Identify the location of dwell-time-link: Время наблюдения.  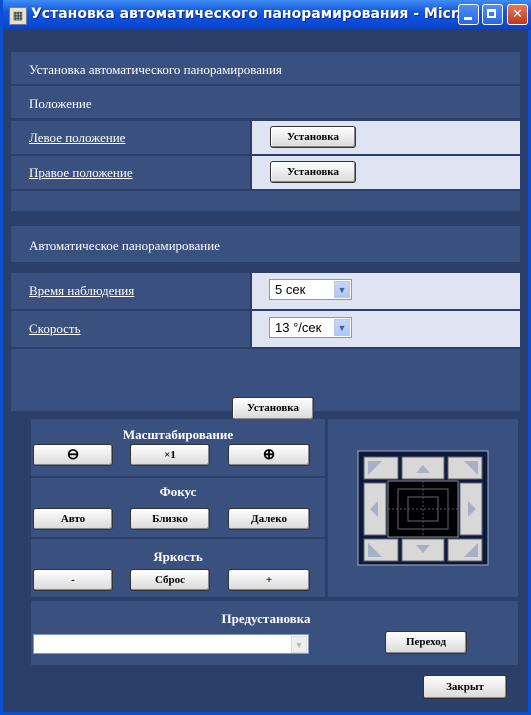
(81, 291).